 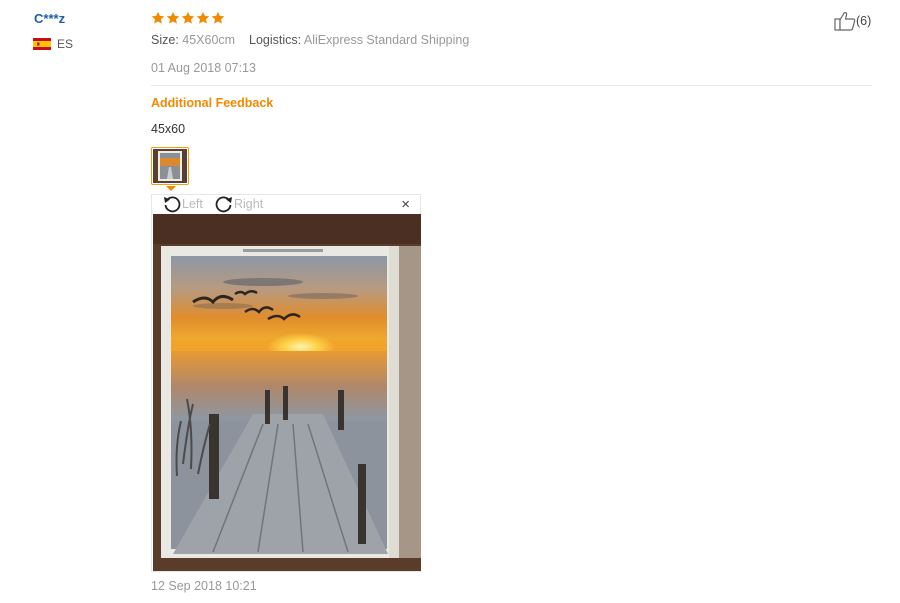 I want to click on review-date: 01 Aug 2018 07:13, so click(x=203, y=68).